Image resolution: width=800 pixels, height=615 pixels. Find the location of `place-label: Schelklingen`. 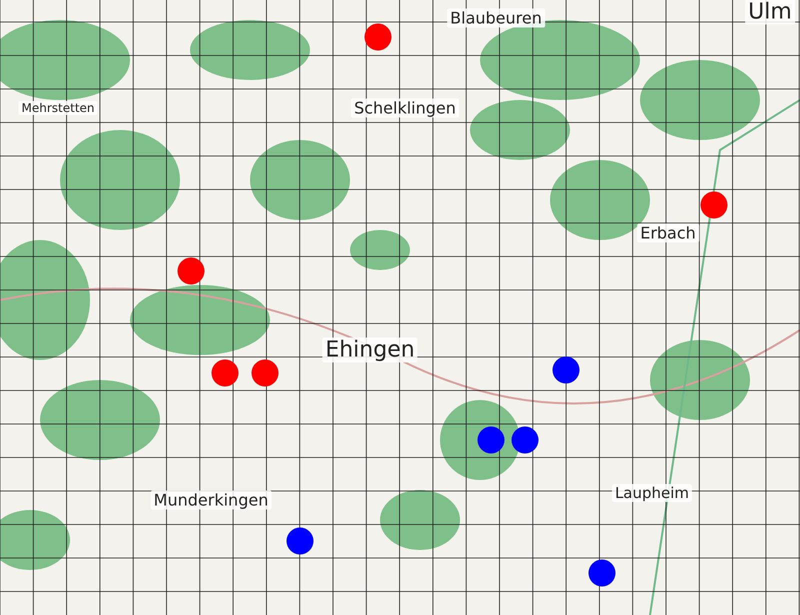

place-label: Schelklingen is located at coordinates (405, 108).